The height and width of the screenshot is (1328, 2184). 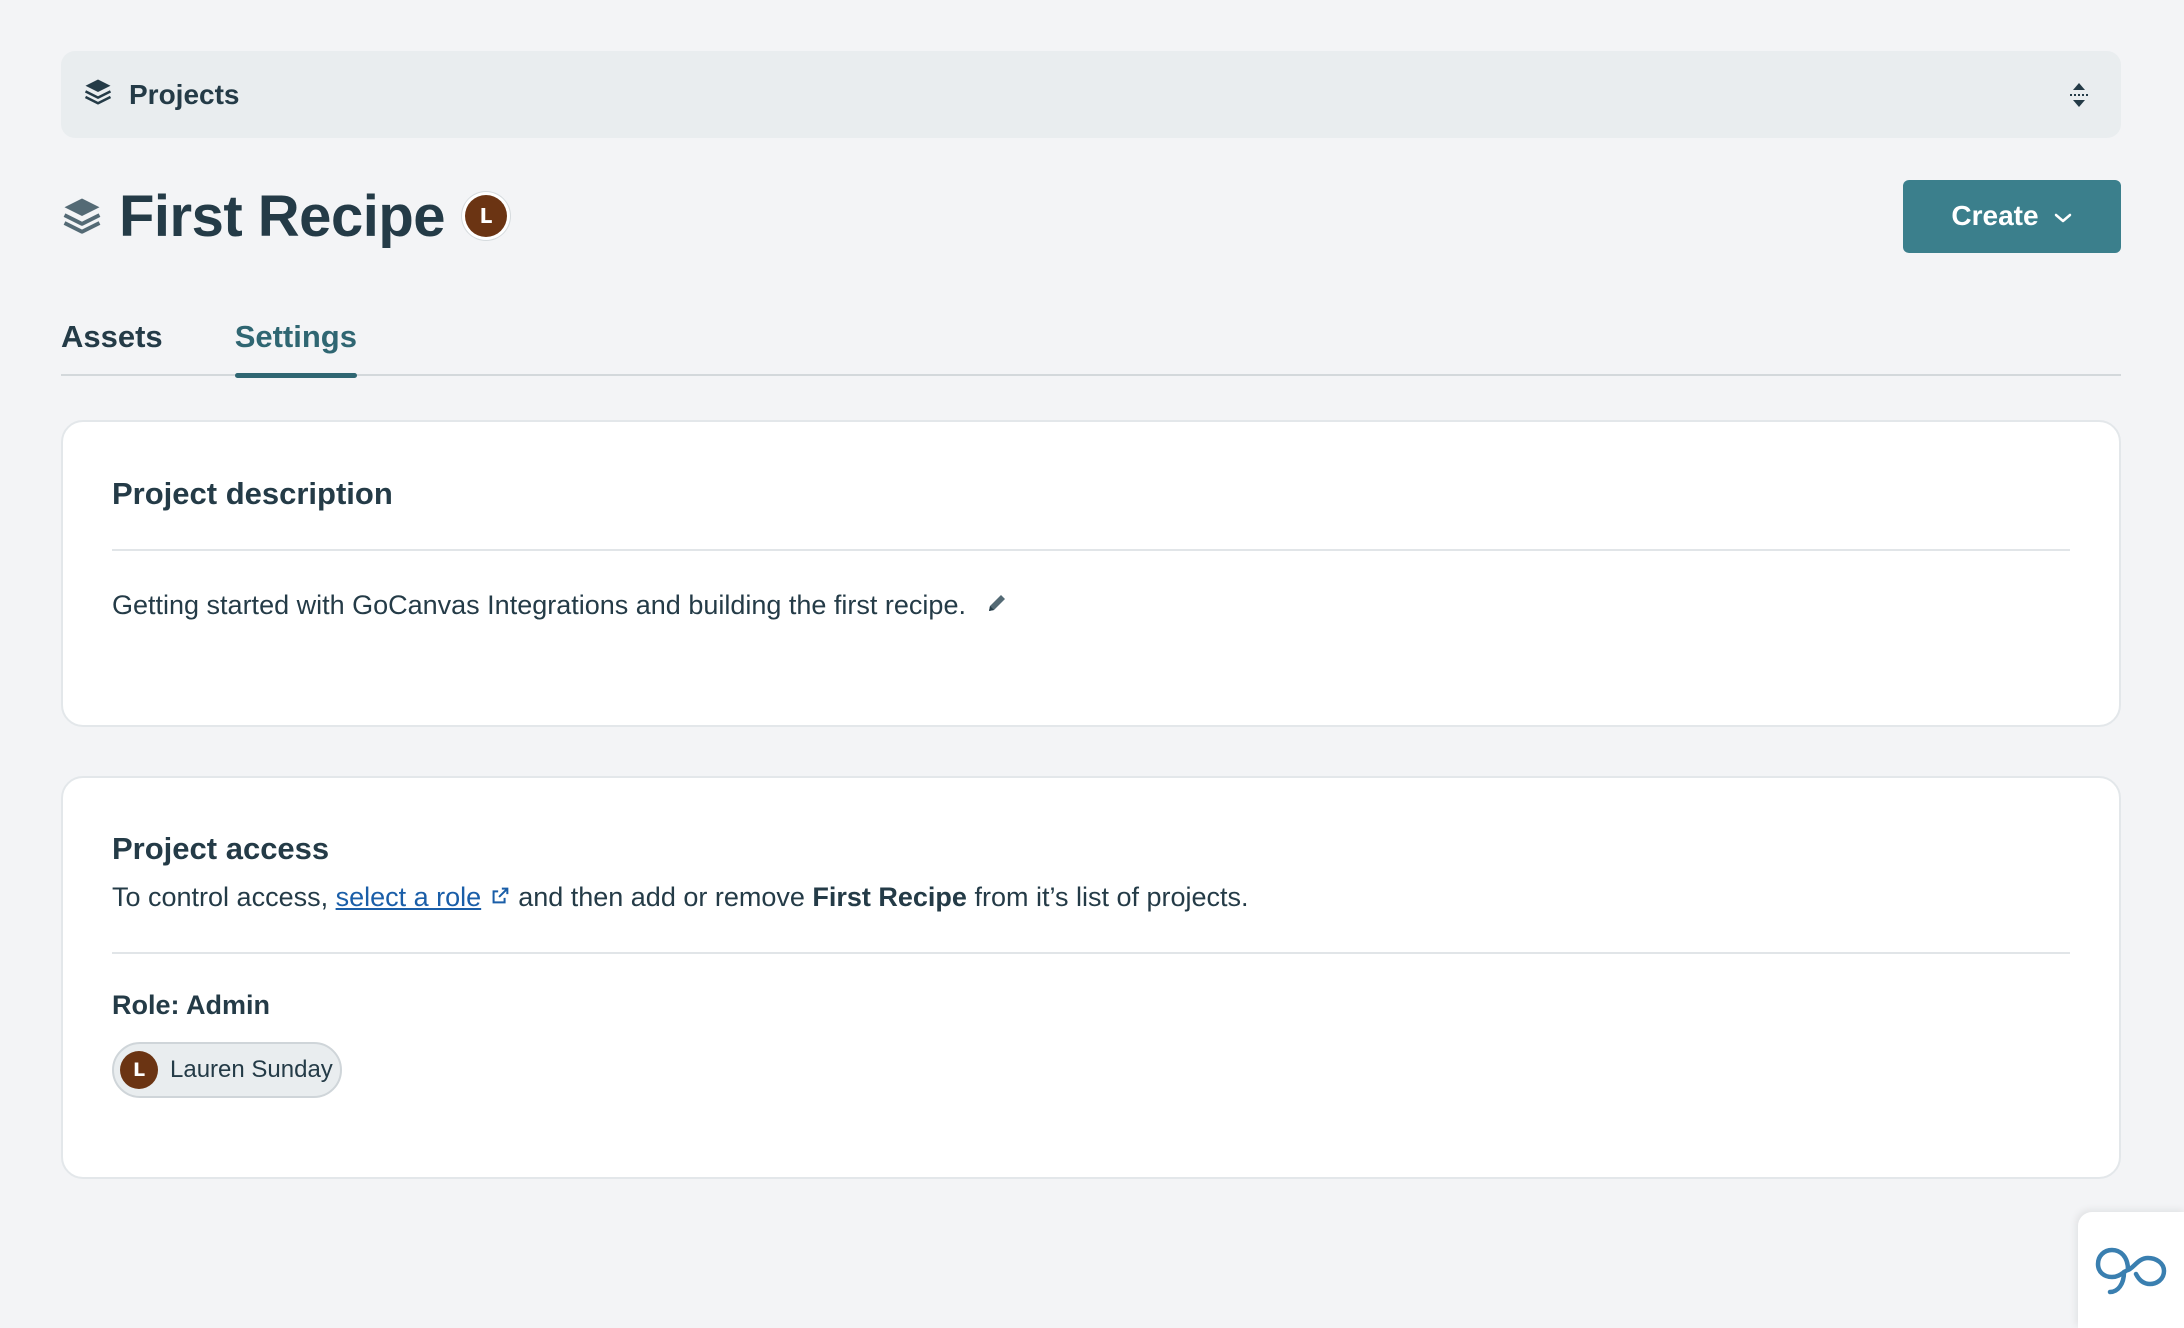 What do you see at coordinates (997, 606) in the screenshot?
I see `pencil-icon` at bounding box center [997, 606].